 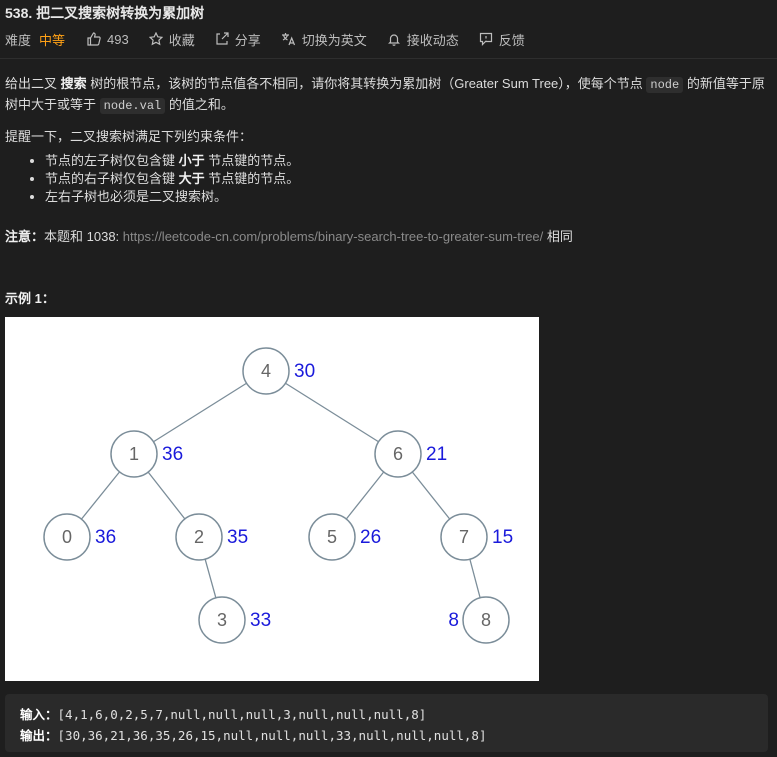 I want to click on difficulty-label: 难度, so click(x=18, y=40).